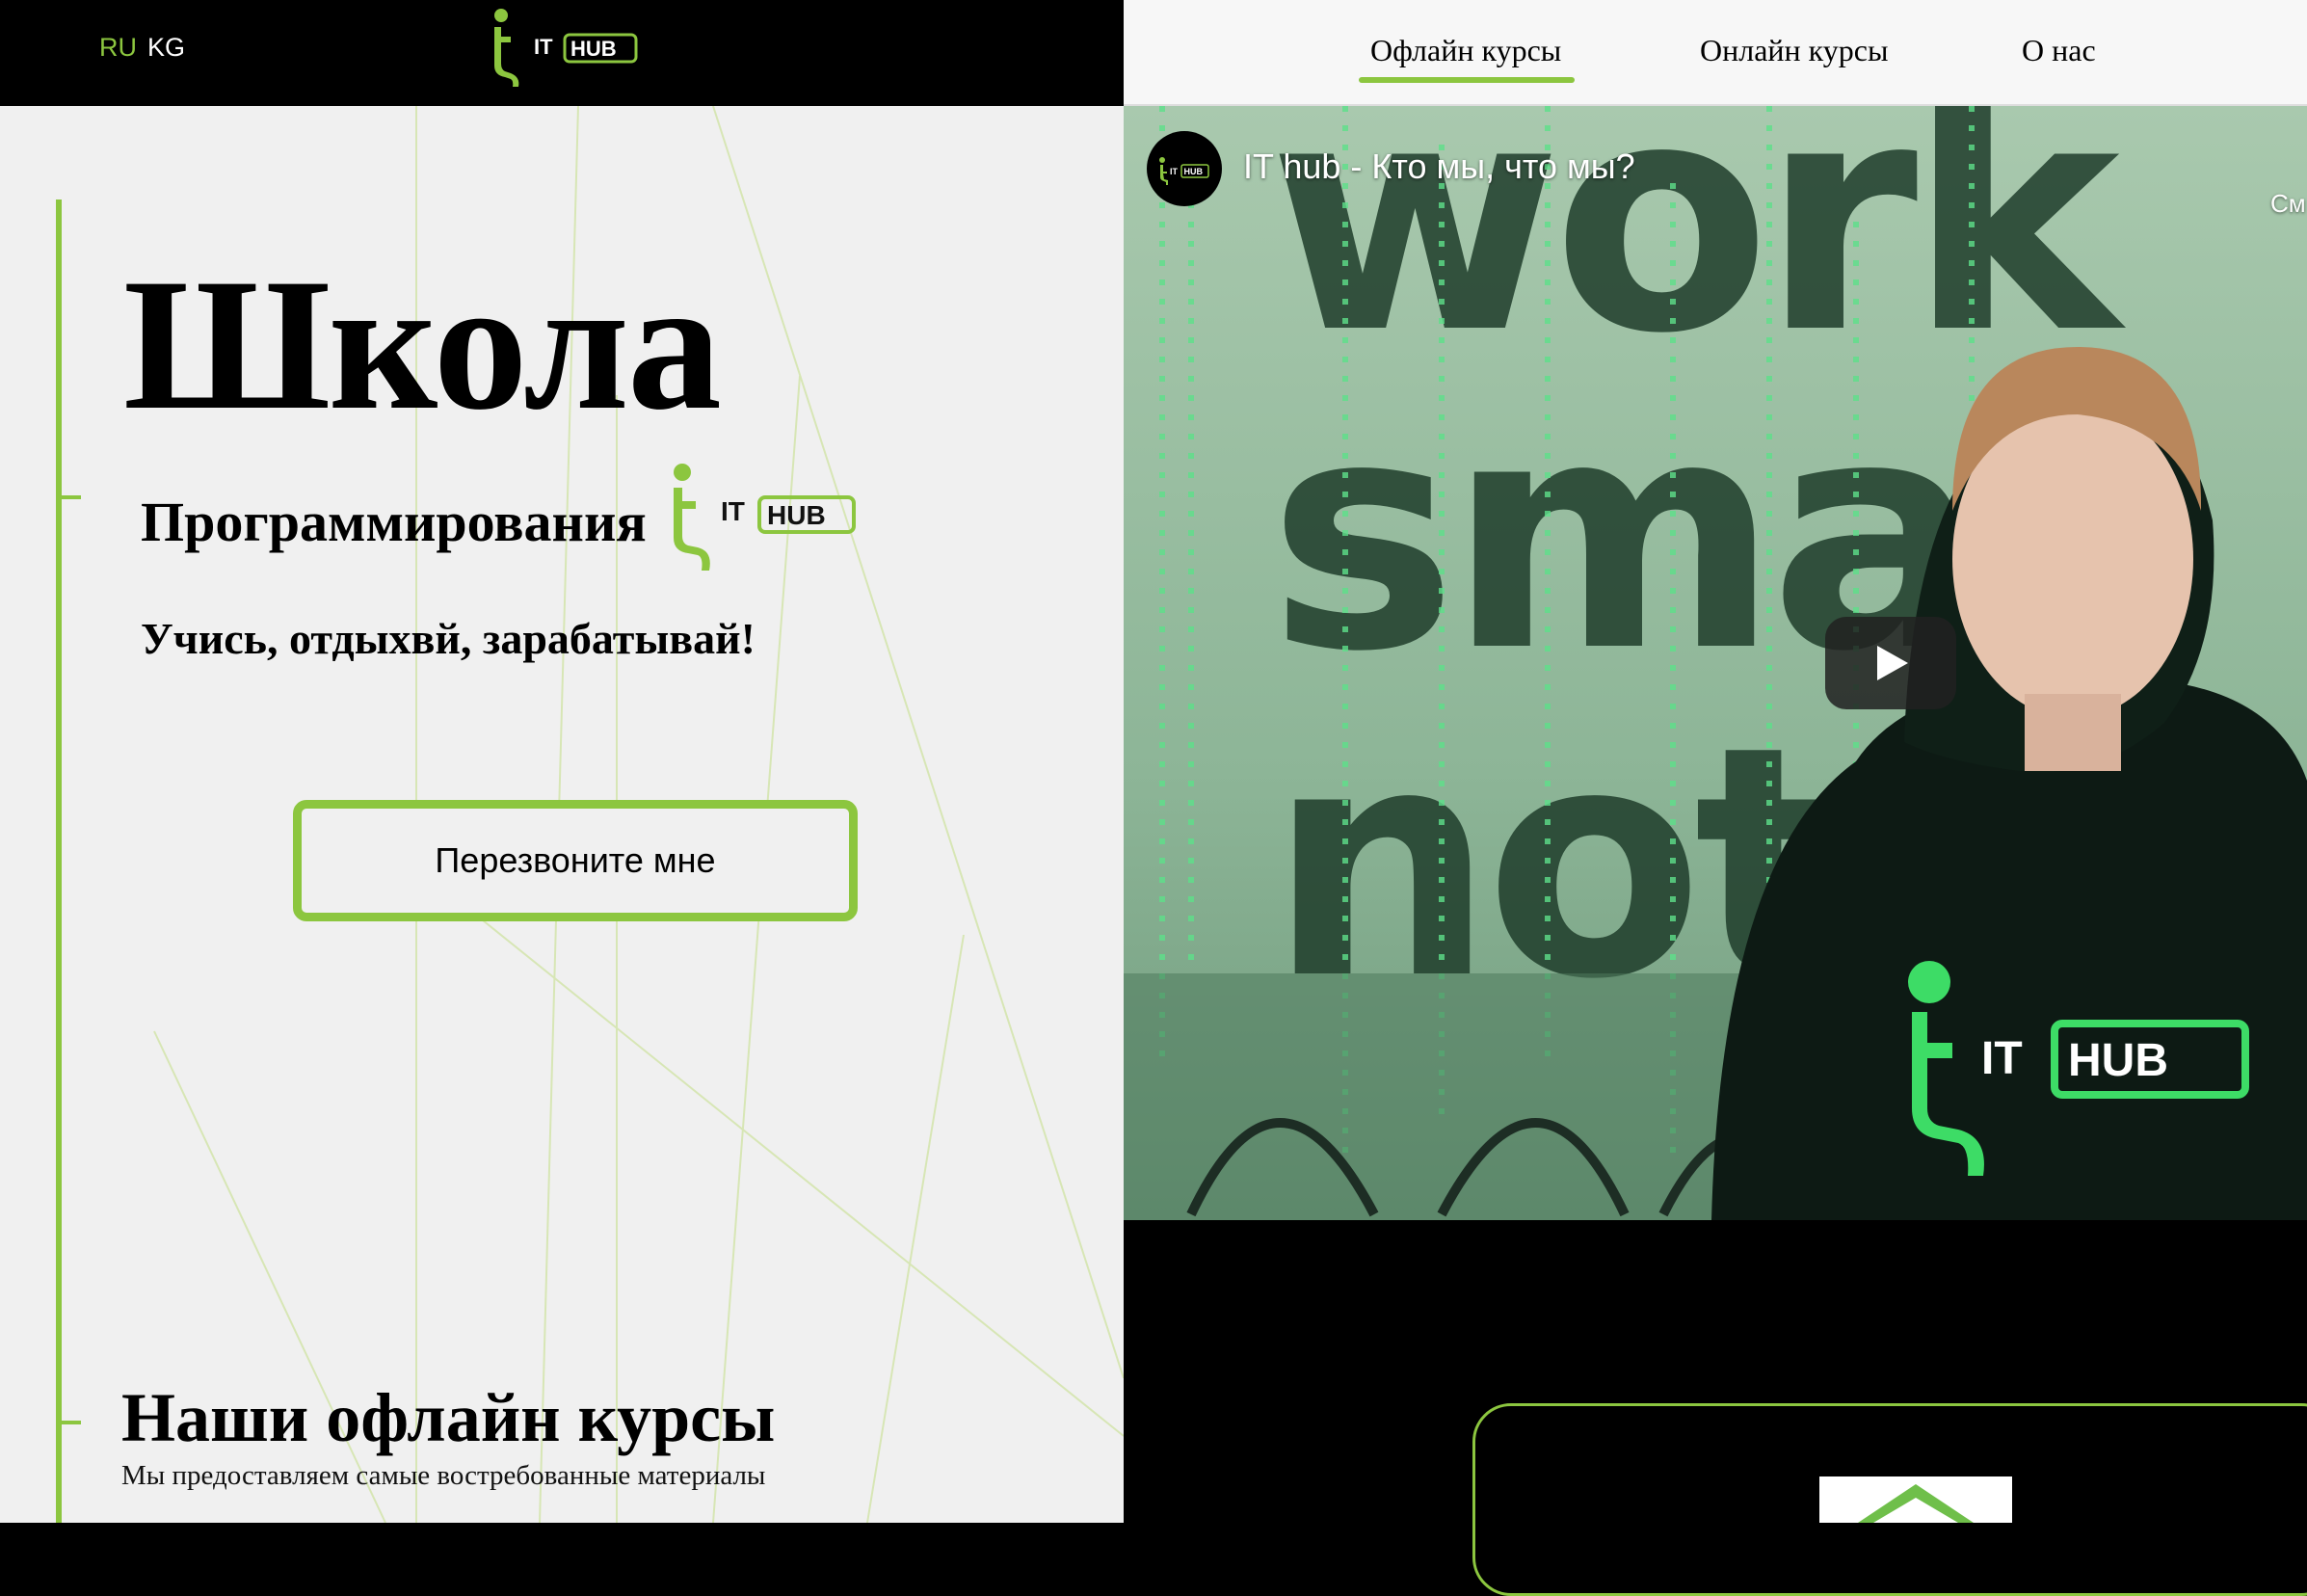 This screenshot has height=1596, width=2307. What do you see at coordinates (118, 48) in the screenshot?
I see `language-ru: RU` at bounding box center [118, 48].